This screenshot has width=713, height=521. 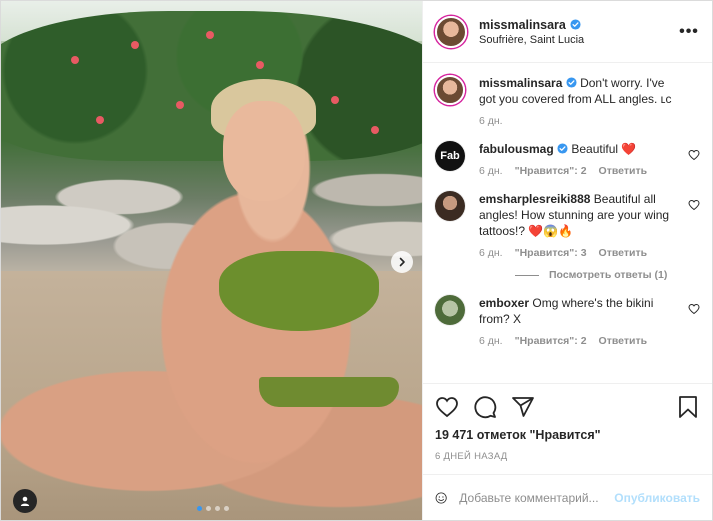 I want to click on heart-icon, so click(x=447, y=407).